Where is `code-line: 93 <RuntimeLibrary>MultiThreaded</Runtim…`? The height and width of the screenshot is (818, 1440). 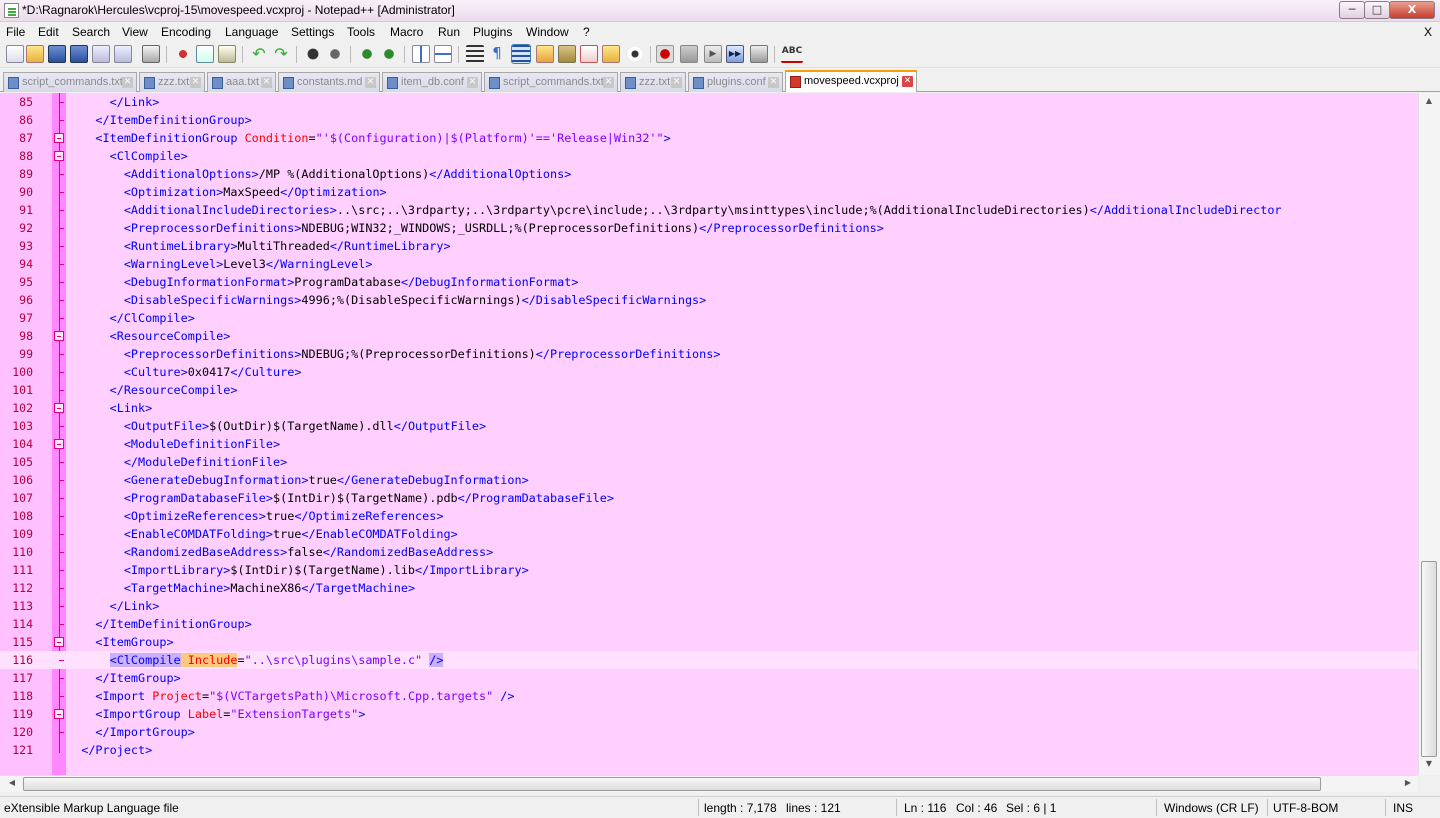
code-line: 93 <RuntimeLibrary>MultiThreaded</Runtim… is located at coordinates (709, 246).